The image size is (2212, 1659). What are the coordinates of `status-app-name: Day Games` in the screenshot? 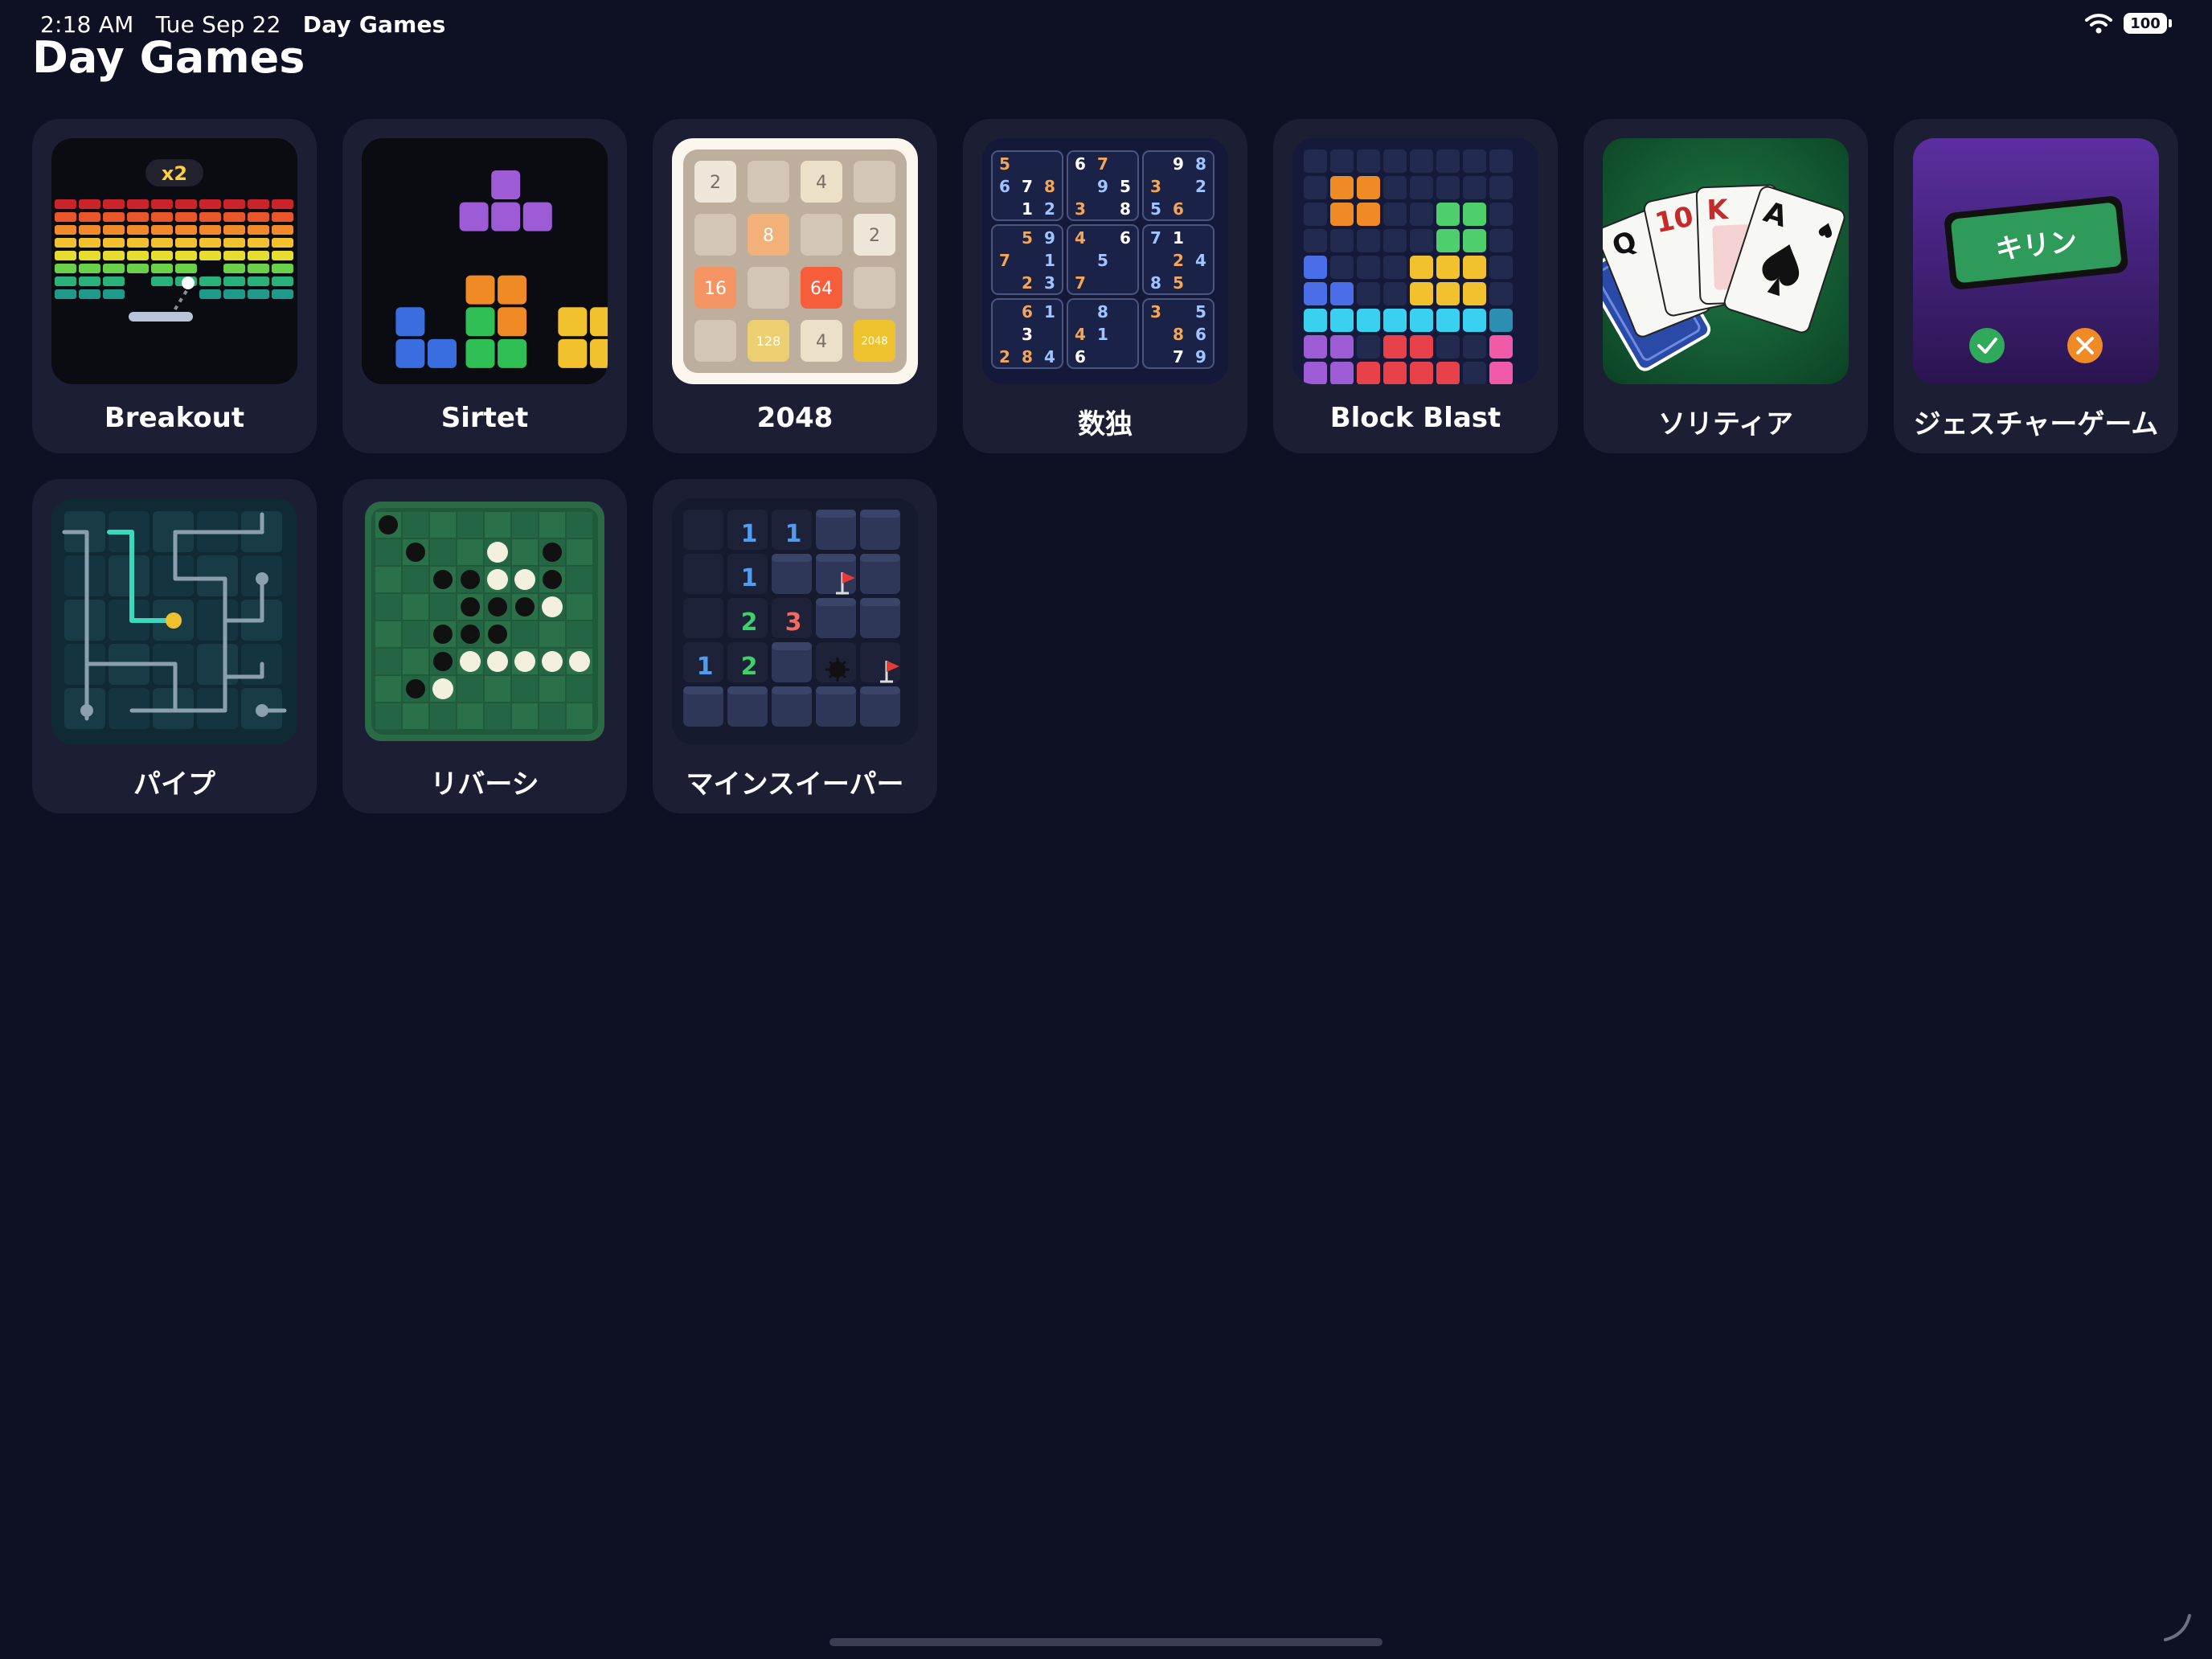 It's located at (374, 24).